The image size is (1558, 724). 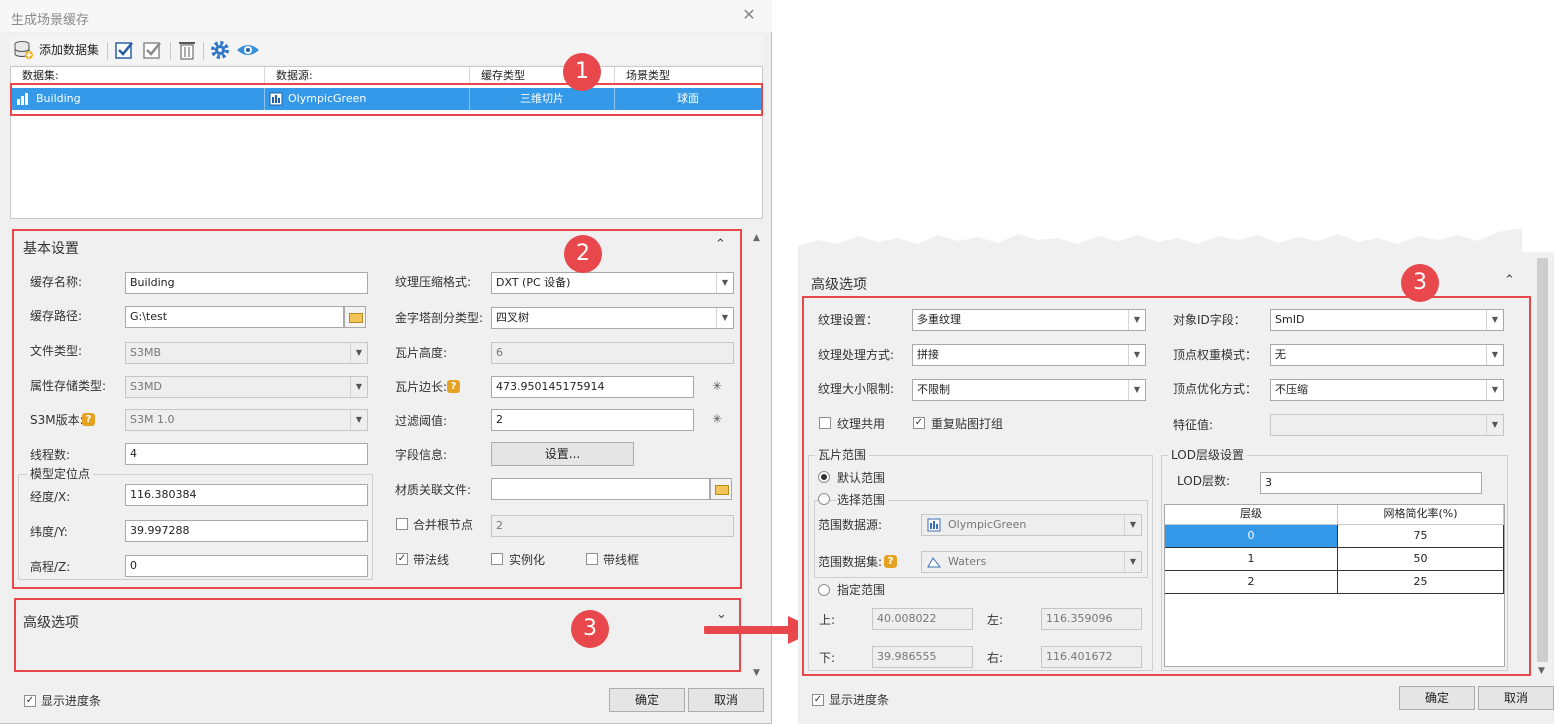 What do you see at coordinates (386, 99) in the screenshot?
I see `highlight-grid-row` at bounding box center [386, 99].